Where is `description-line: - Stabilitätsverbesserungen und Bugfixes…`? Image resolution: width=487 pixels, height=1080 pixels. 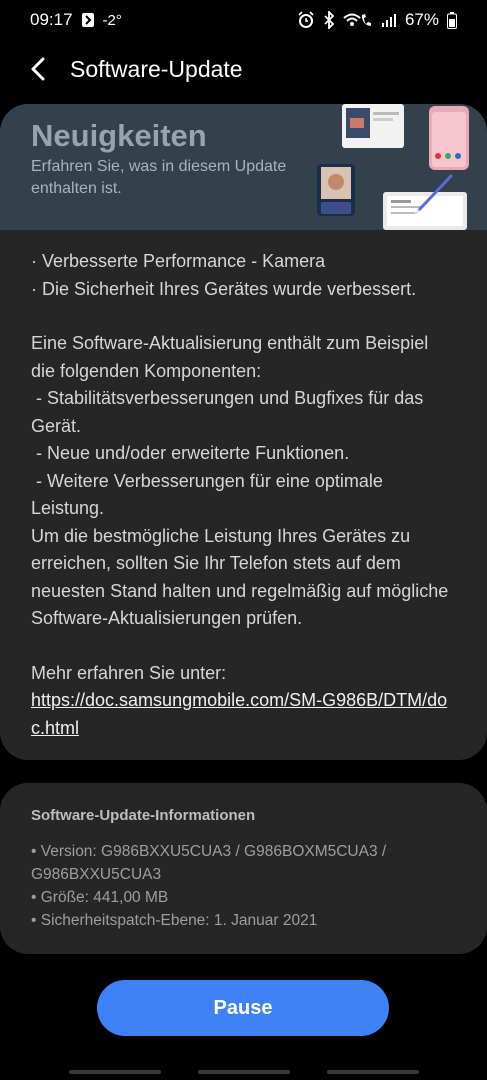
description-line: - Stabilitätsverbesserungen und Bugfixes… is located at coordinates (230, 412).